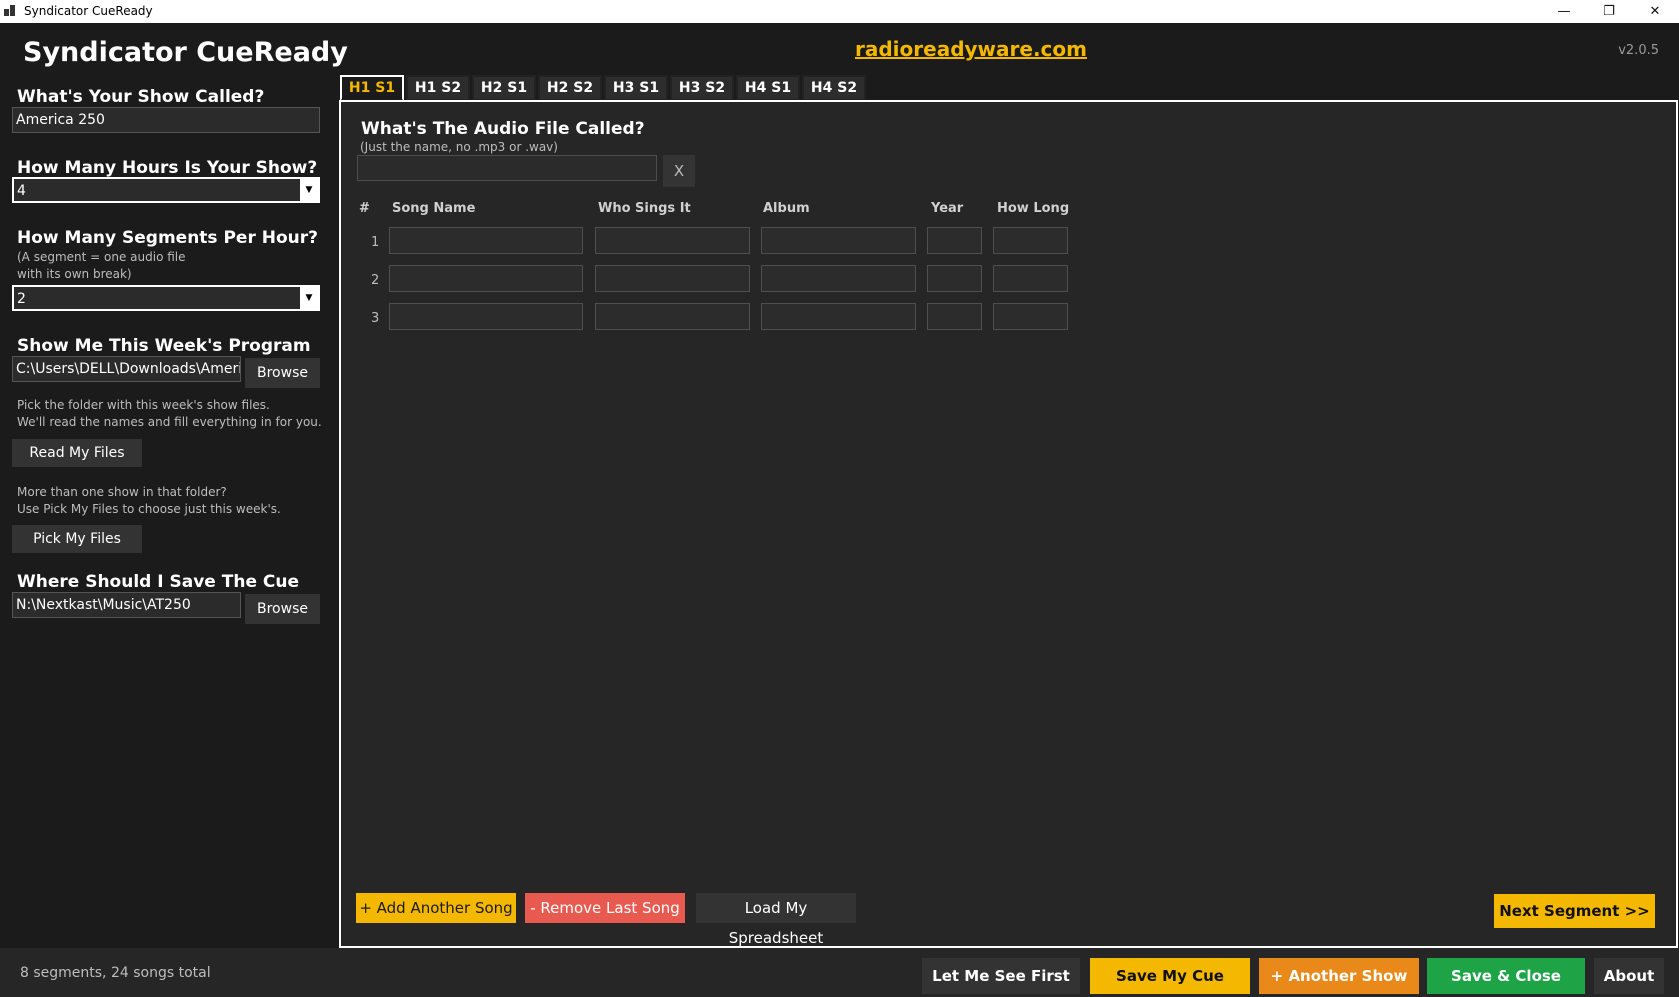 The width and height of the screenshot is (1679, 997). Describe the element at coordinates (1564, 11) in the screenshot. I see `minimize-icon: —` at that location.